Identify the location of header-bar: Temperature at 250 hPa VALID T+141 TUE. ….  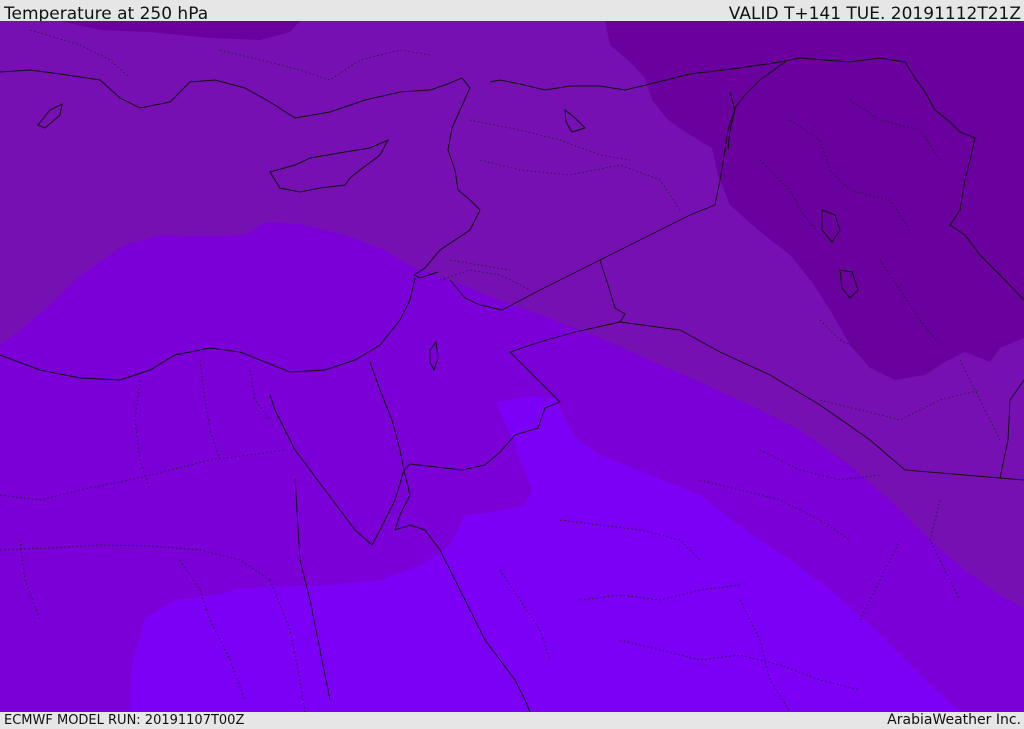
(512, 12).